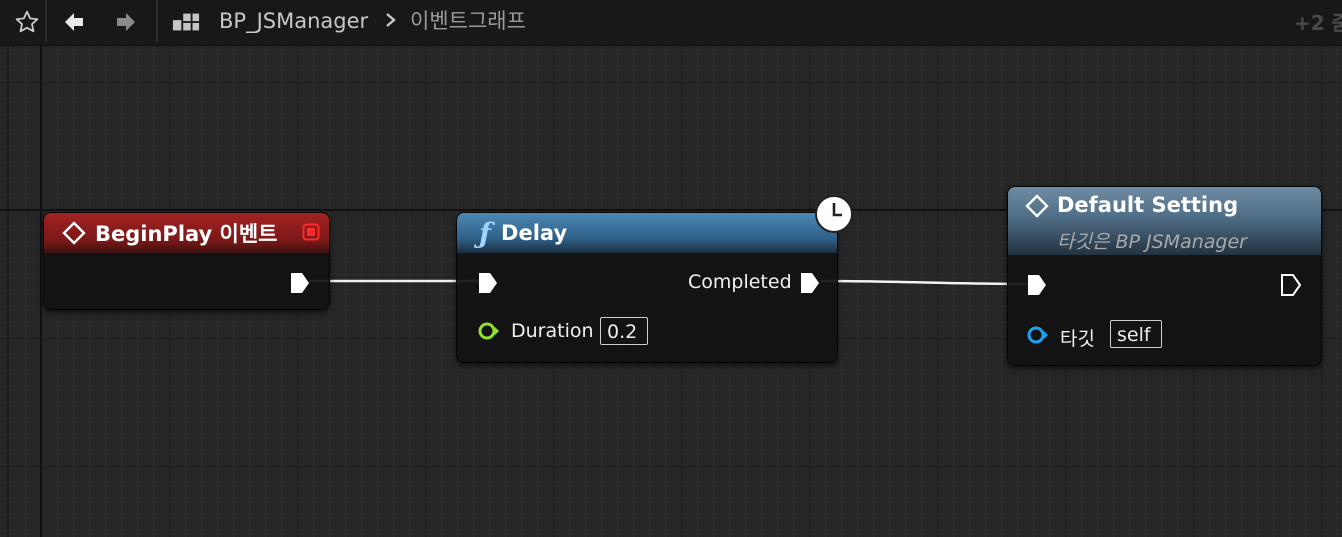 Image resolution: width=1342 pixels, height=537 pixels. Describe the element at coordinates (534, 233) in the screenshot. I see `node-title: Delay` at that location.